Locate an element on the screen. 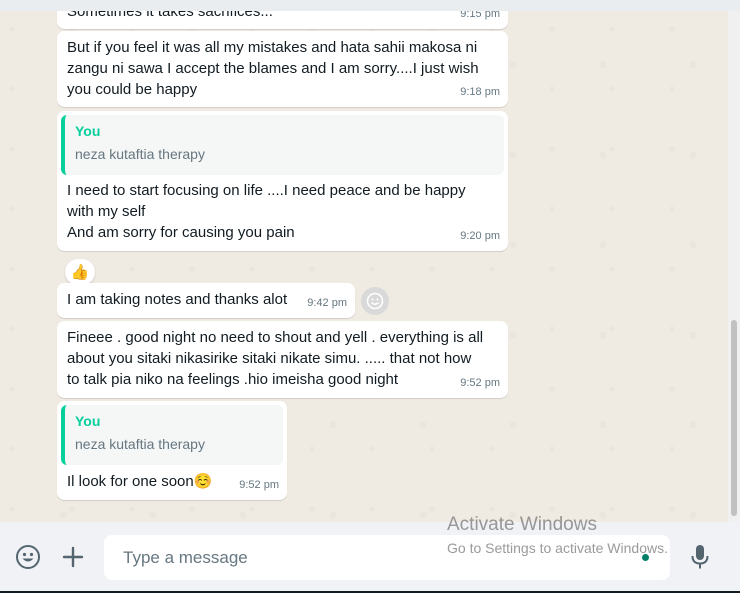 The height and width of the screenshot is (593, 740). microphone-icon is located at coordinates (700, 557).